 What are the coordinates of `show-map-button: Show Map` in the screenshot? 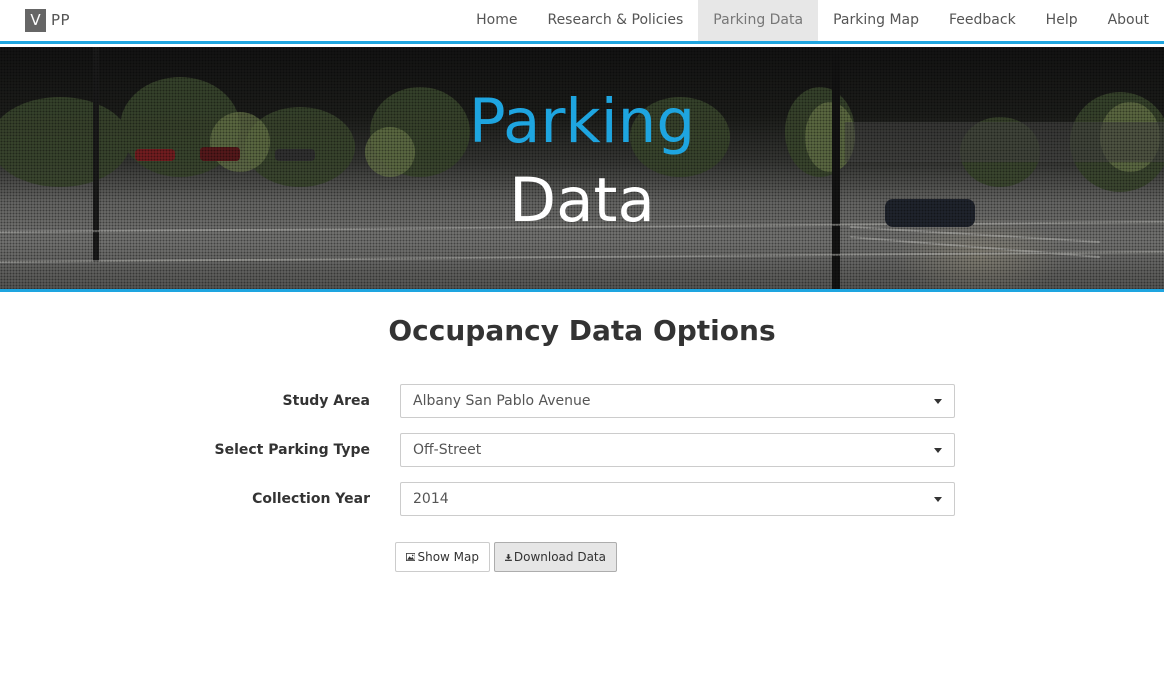 It's located at (442, 557).